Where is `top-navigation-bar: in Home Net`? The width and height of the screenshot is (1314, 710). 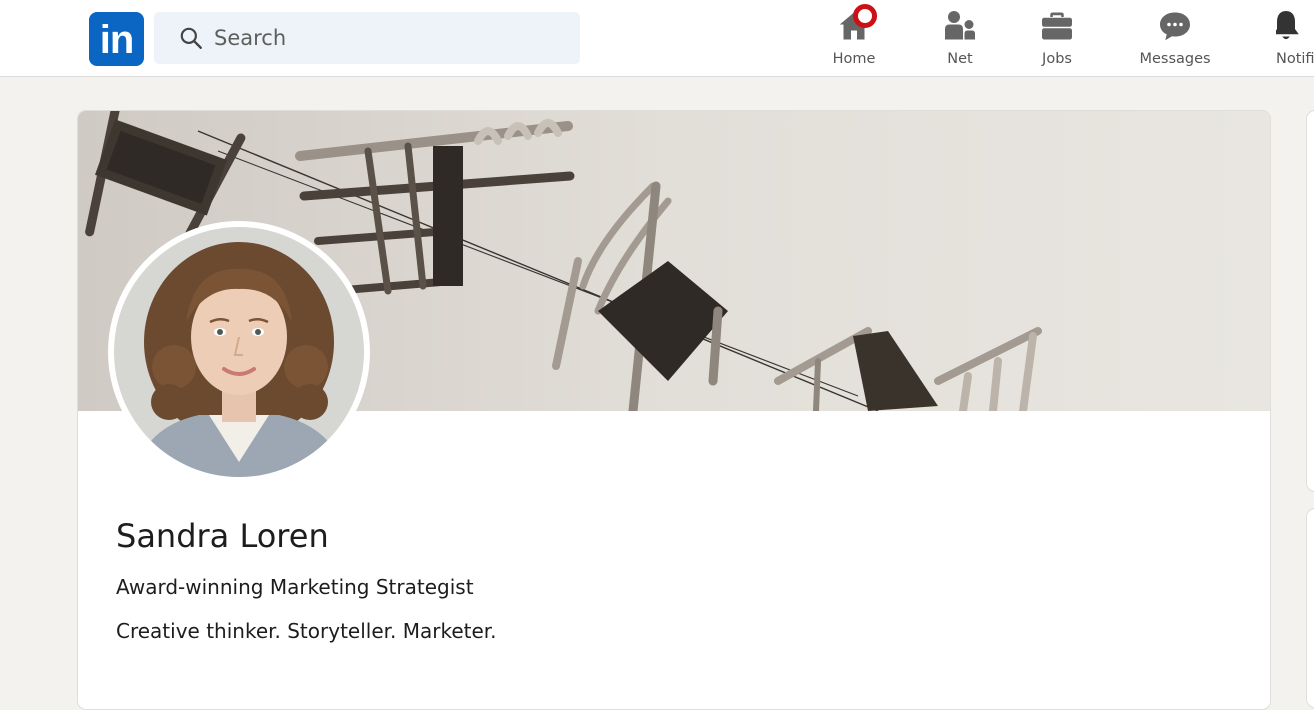 top-navigation-bar: in Home Net is located at coordinates (657, 38).